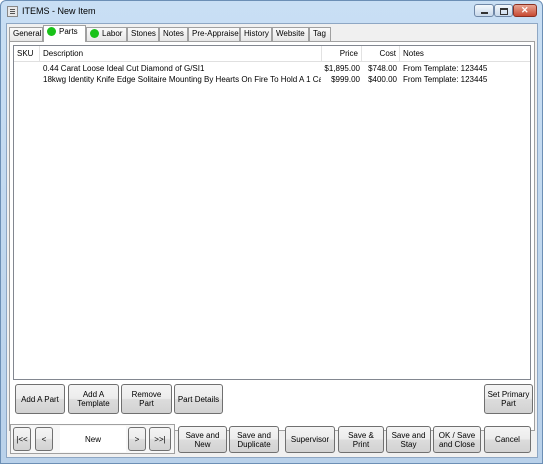 This screenshot has height=464, width=543. I want to click on button-label: Add A Part, so click(40, 399).